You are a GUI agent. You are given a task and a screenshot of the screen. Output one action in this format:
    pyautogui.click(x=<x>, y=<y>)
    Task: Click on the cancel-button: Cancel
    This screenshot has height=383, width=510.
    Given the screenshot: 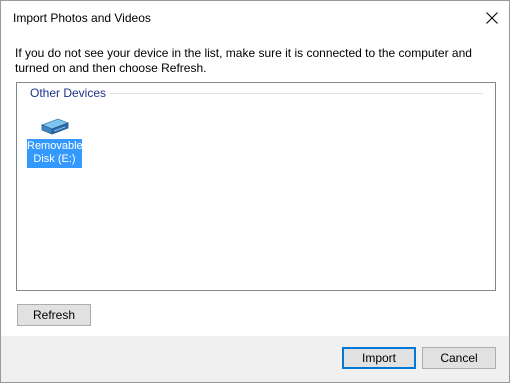 What is the action you would take?
    pyautogui.click(x=459, y=358)
    